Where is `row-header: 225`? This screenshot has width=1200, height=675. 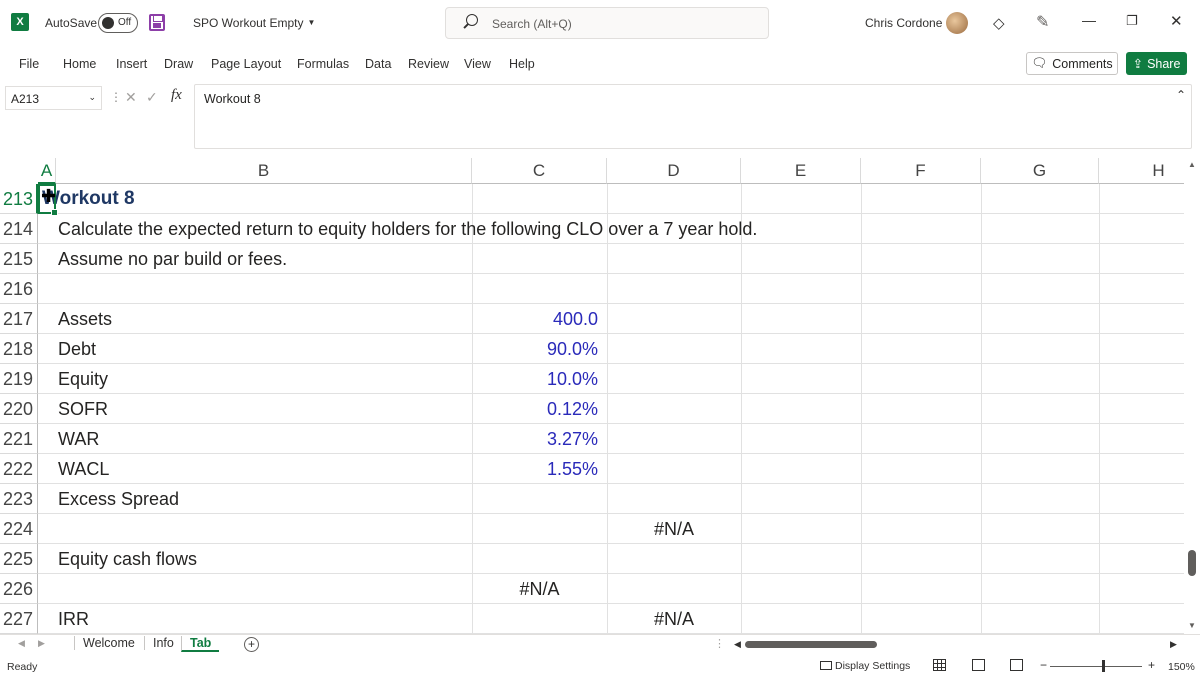 row-header: 225 is located at coordinates (19, 559).